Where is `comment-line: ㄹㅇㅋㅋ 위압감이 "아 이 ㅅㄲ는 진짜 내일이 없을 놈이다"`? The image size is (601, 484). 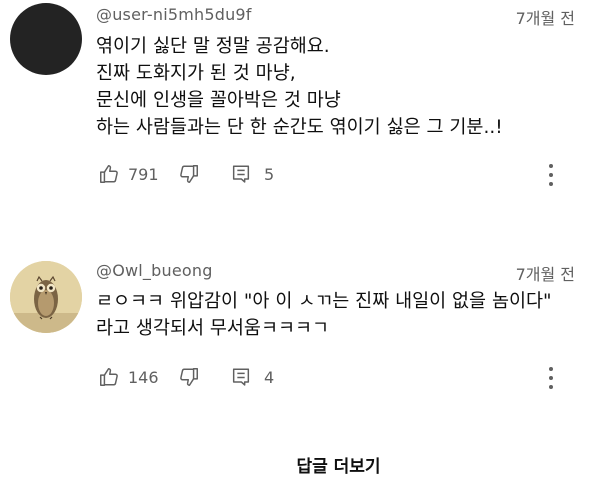 comment-line: ㄹㅇㅋㅋ 위압감이 "아 이 ㅅㄲ는 진짜 내일이 없을 놈이다" is located at coordinates (324, 301).